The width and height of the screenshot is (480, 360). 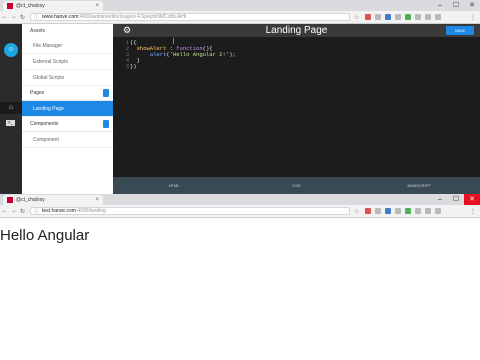 What do you see at coordinates (67, 78) in the screenshot?
I see `sidebar-item-global-scripts: Global Scripts` at bounding box center [67, 78].